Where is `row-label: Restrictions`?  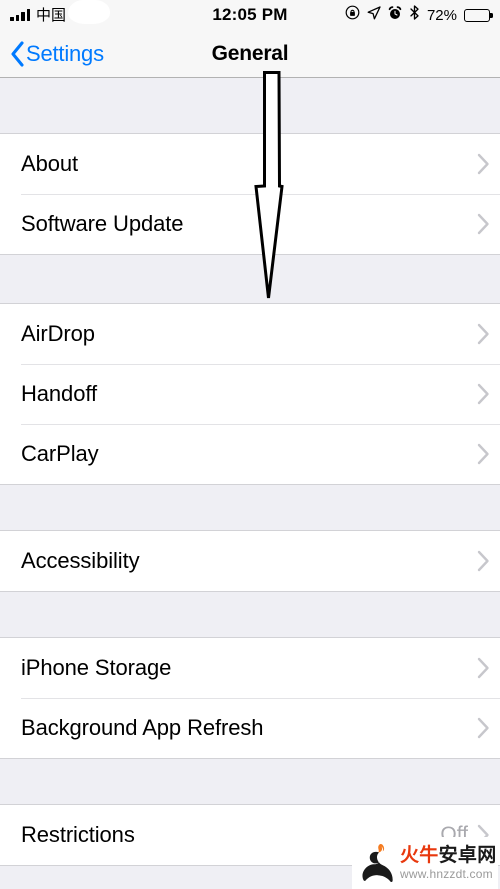
row-label: Restrictions is located at coordinates (78, 834).